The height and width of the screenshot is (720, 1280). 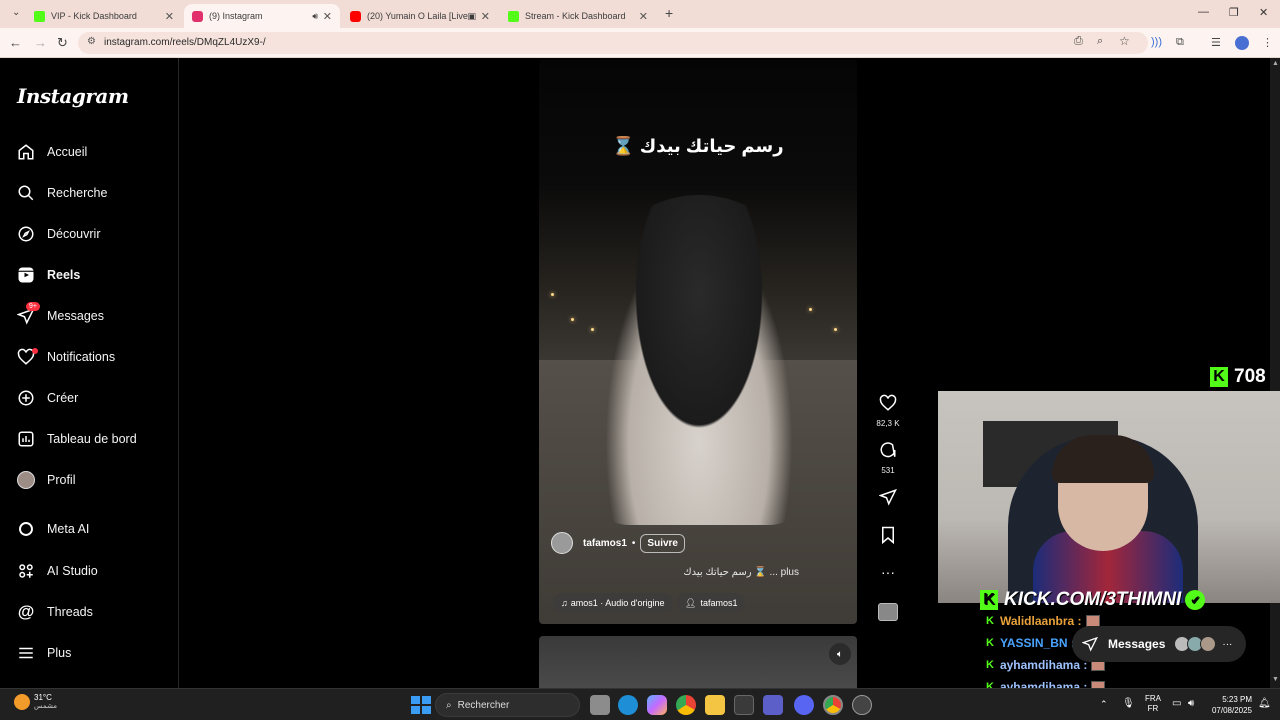 What do you see at coordinates (862, 705) in the screenshot?
I see `app-icon` at bounding box center [862, 705].